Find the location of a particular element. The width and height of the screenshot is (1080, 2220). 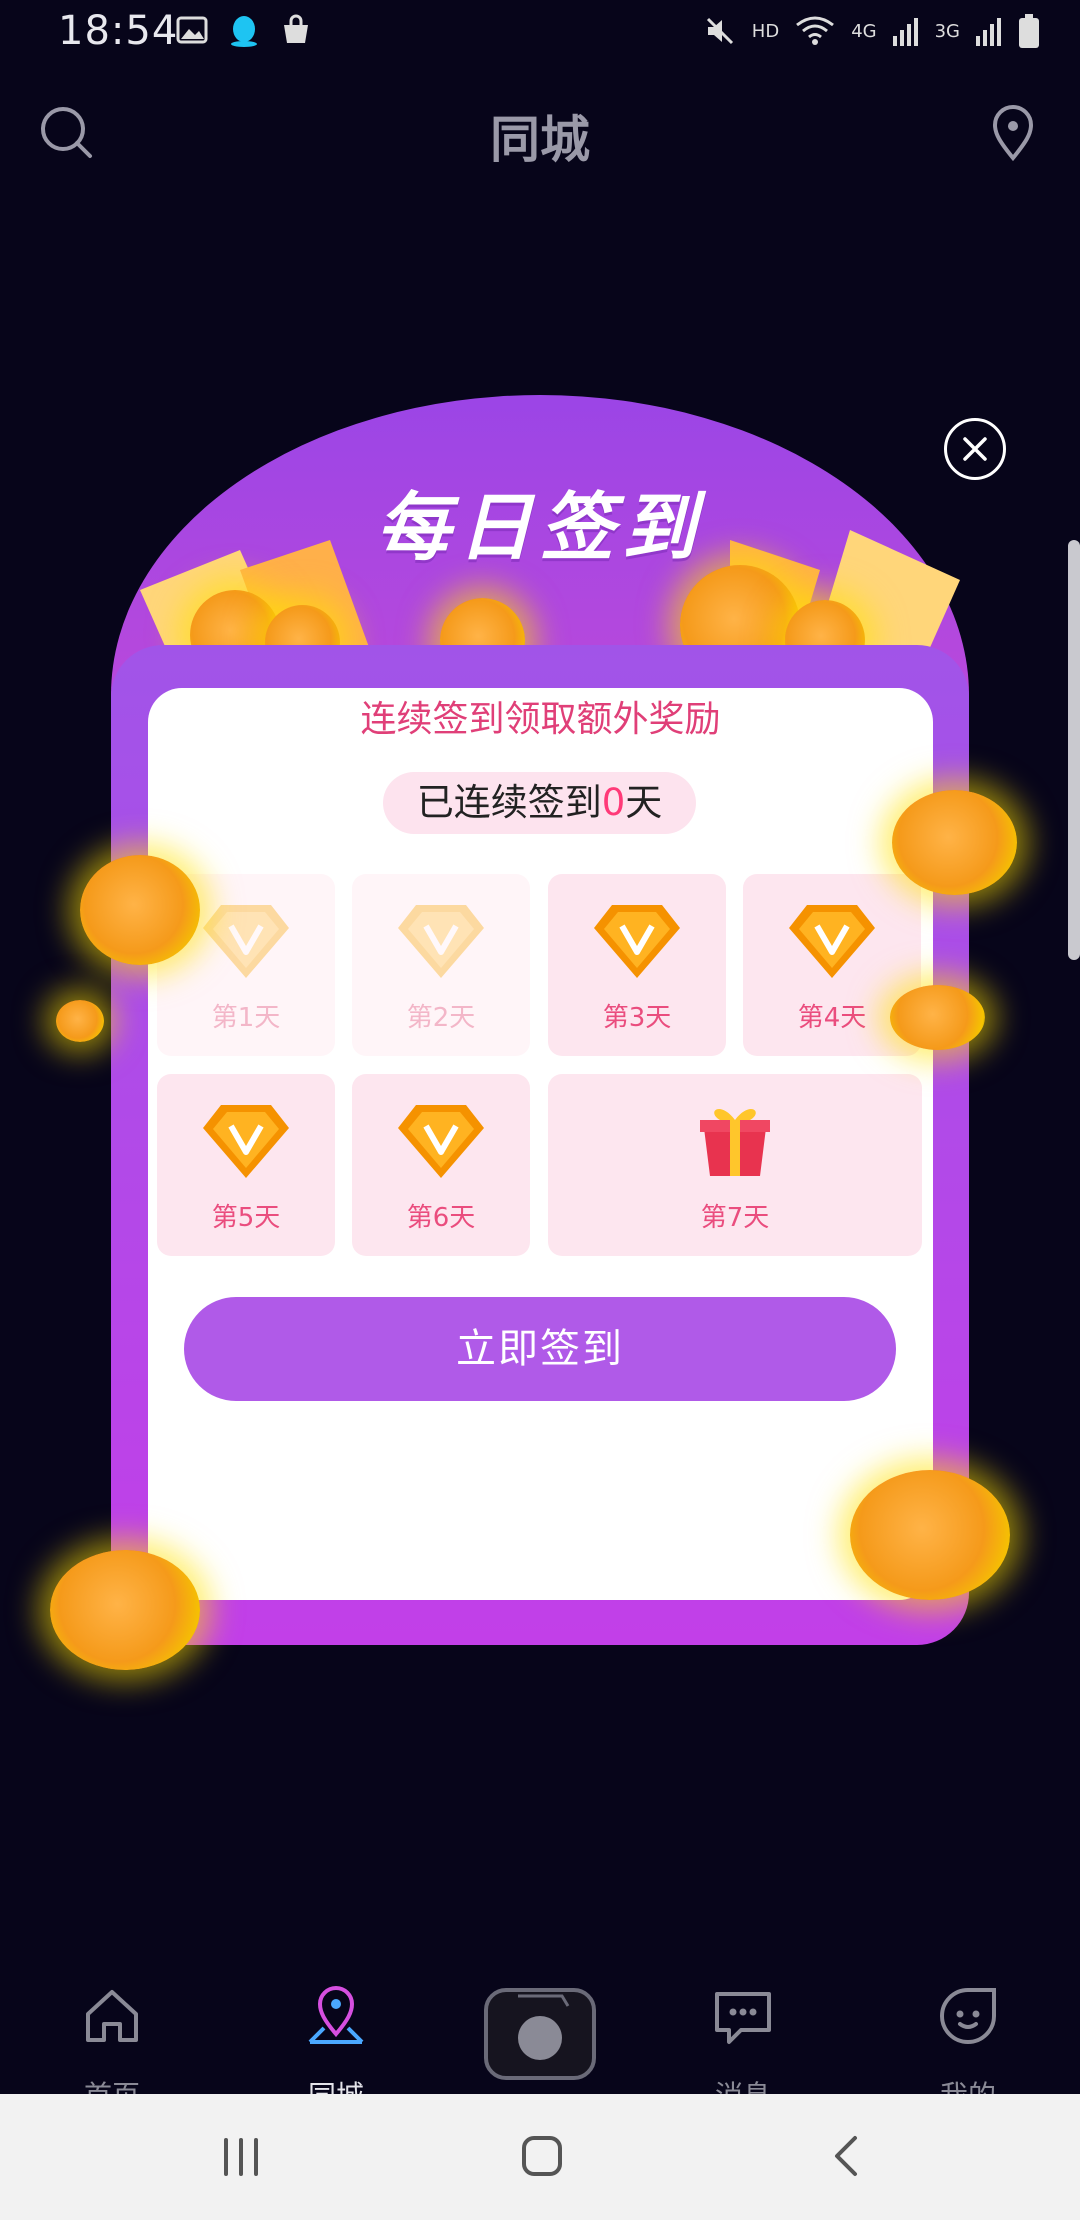

status-left-icons is located at coordinates (244, 31).